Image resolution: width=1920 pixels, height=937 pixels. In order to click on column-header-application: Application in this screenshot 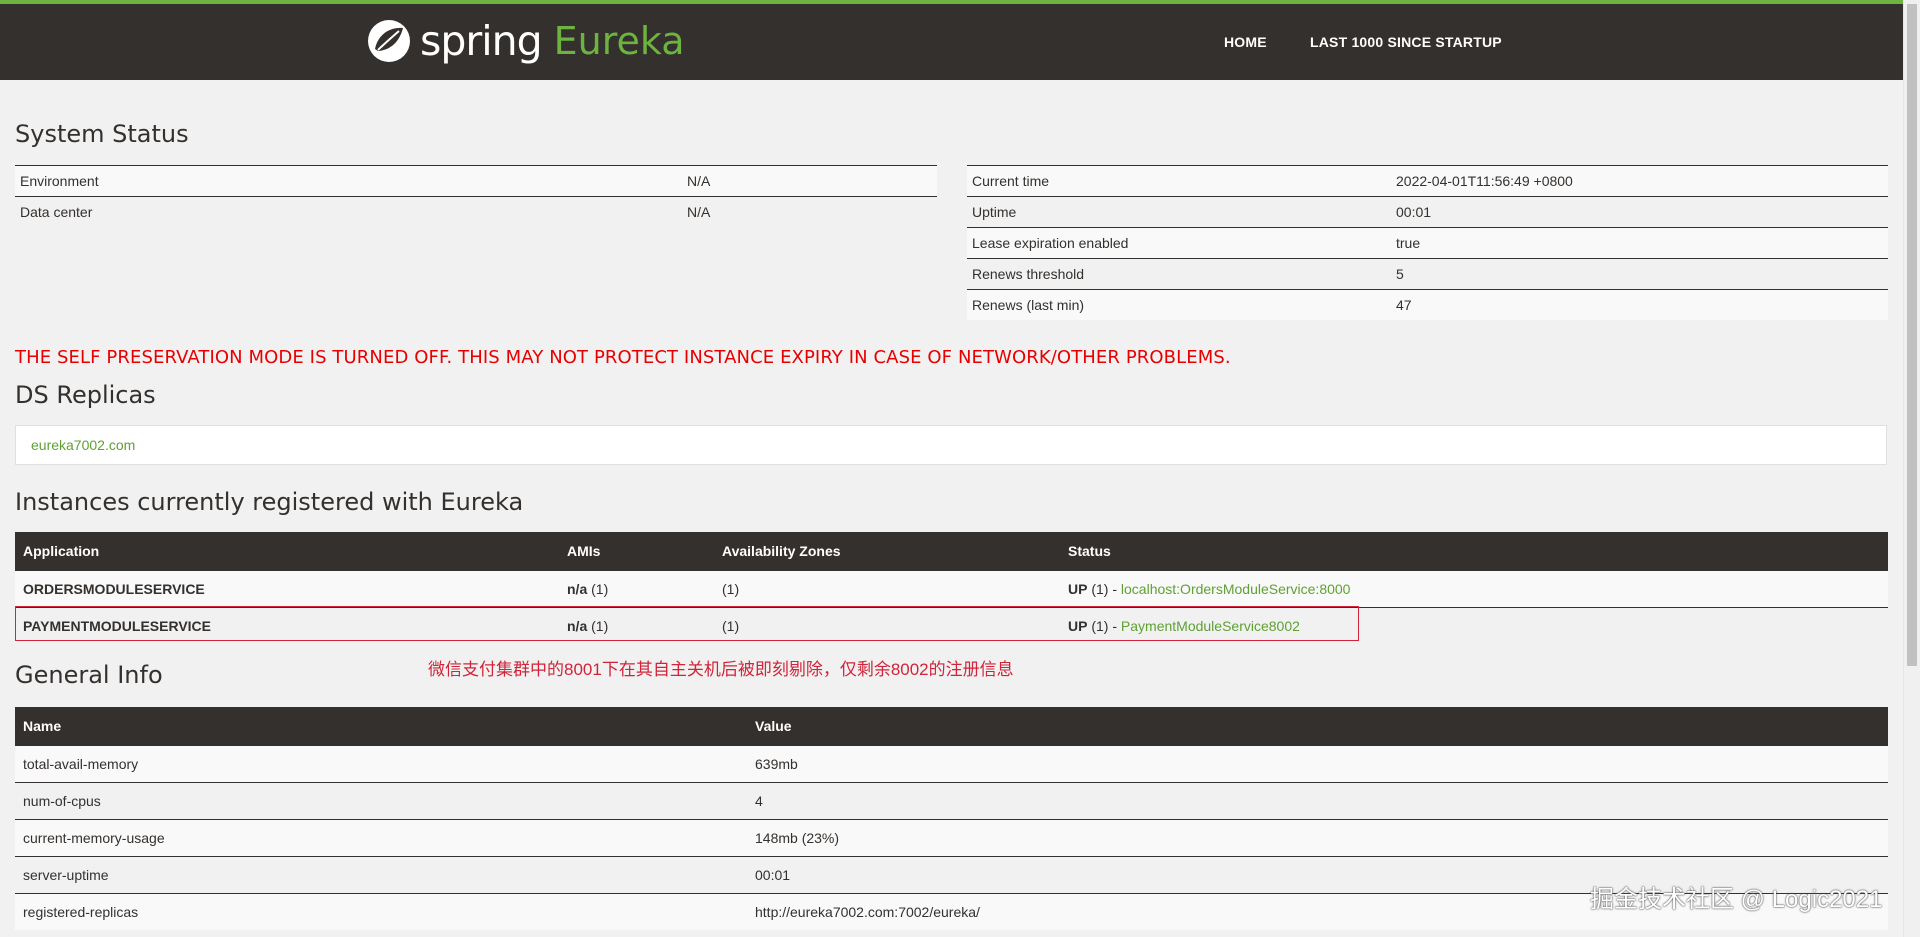, I will do `click(287, 551)`.